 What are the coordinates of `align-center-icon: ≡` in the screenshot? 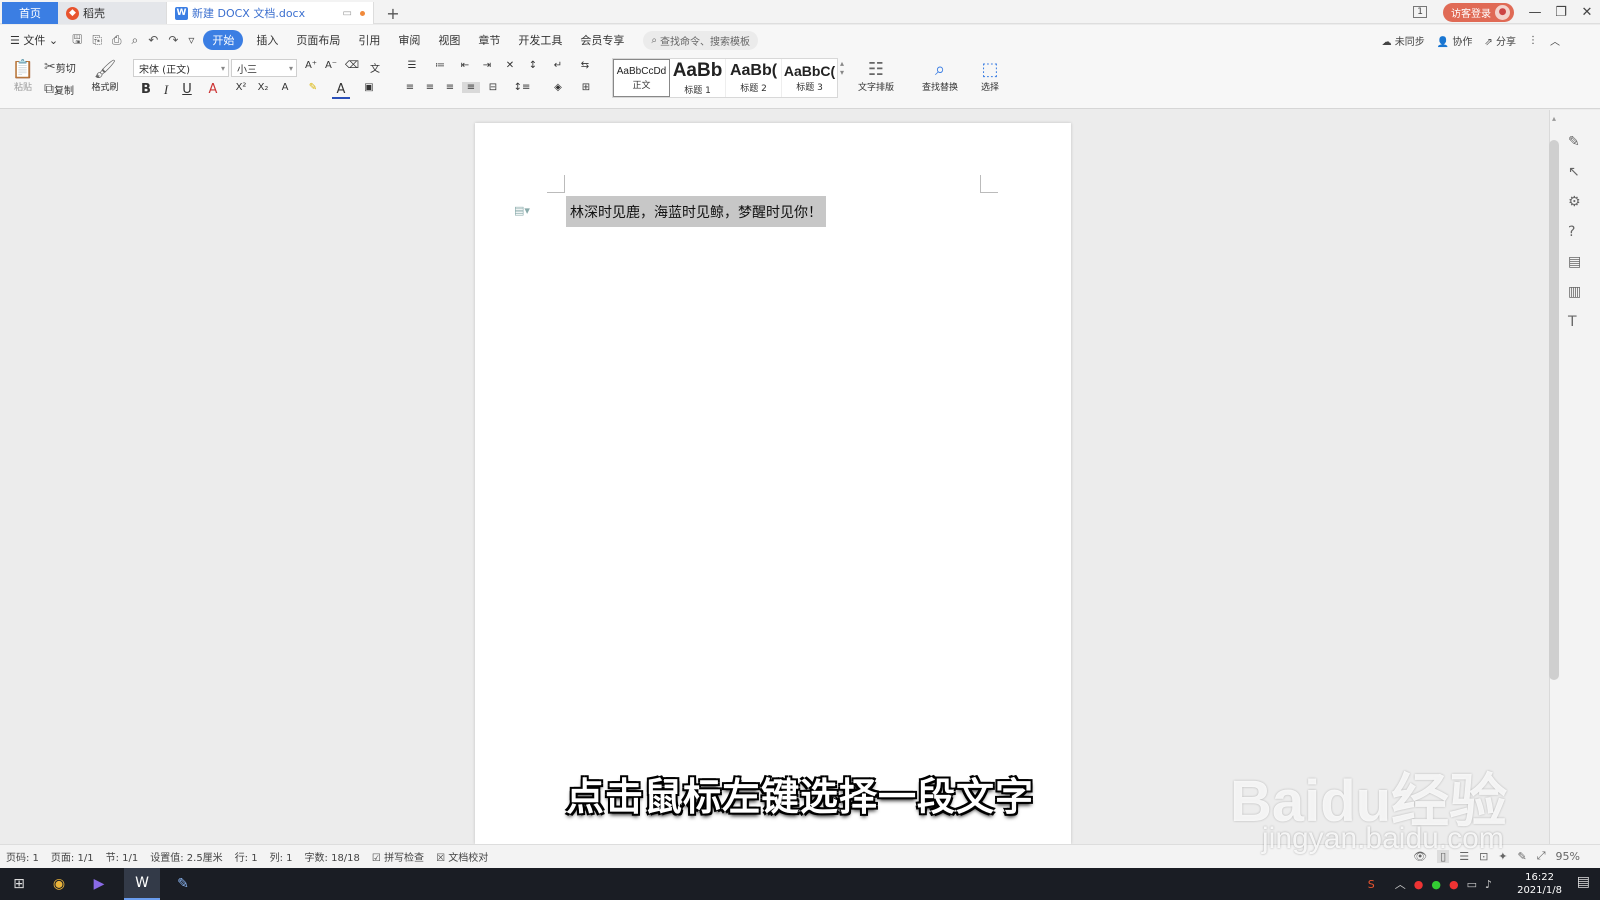 It's located at (430, 87).